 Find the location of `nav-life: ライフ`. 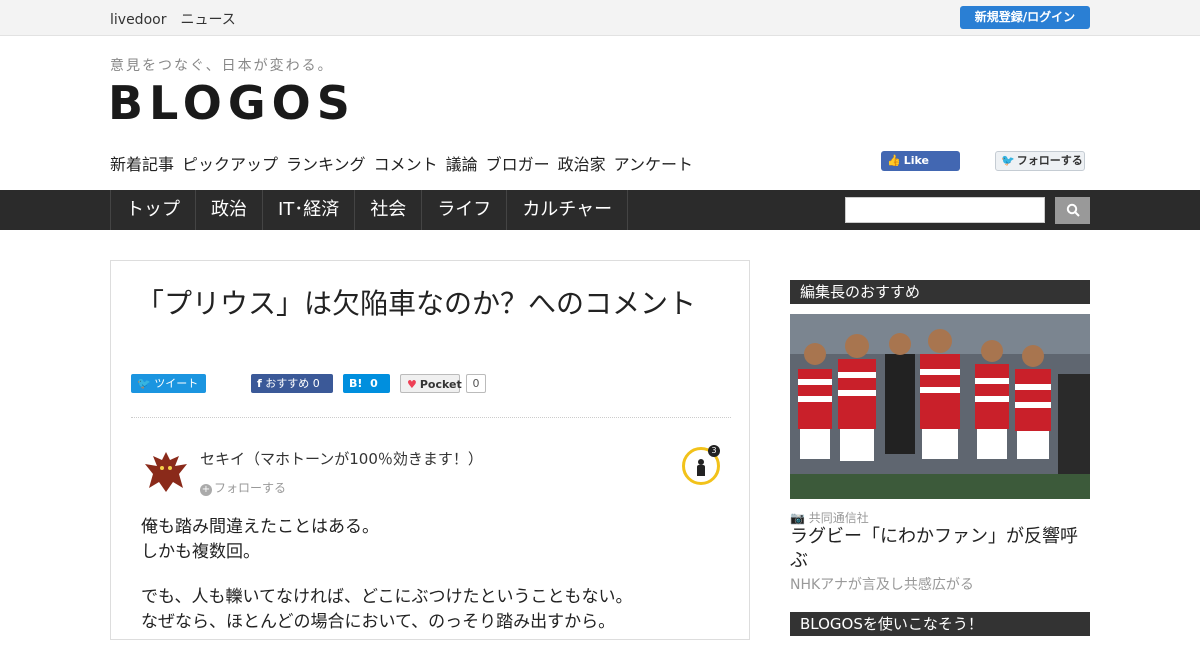

nav-life: ライフ is located at coordinates (465, 210).